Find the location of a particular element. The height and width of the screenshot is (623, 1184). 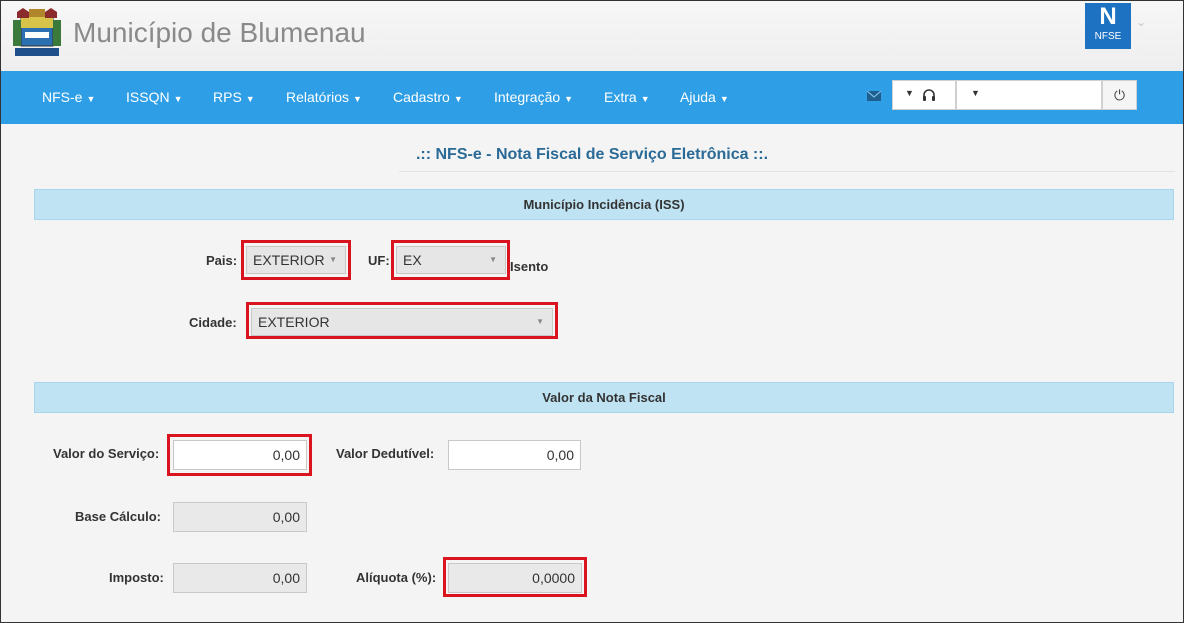

aliquota-label: Alíquota (%): is located at coordinates (396, 577).